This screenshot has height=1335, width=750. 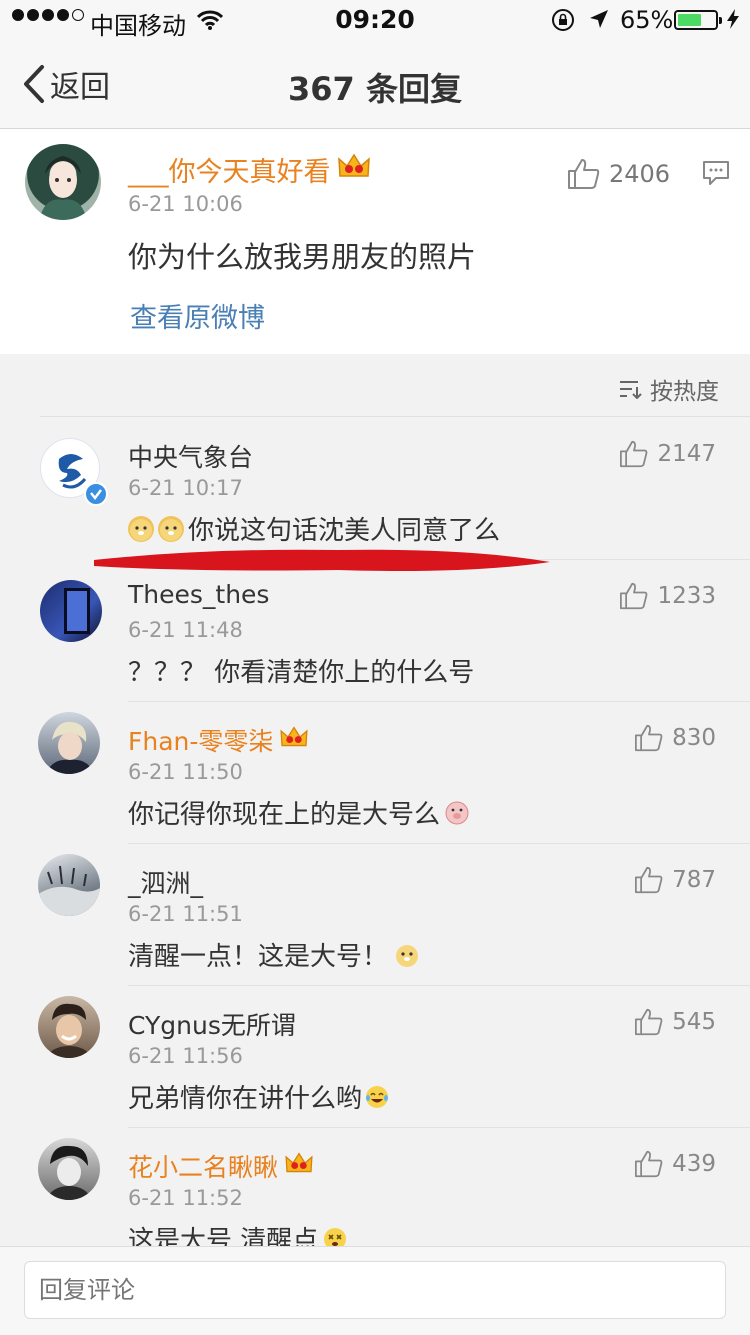 I want to click on sort-by-hot-button: 按热度, so click(x=668, y=389).